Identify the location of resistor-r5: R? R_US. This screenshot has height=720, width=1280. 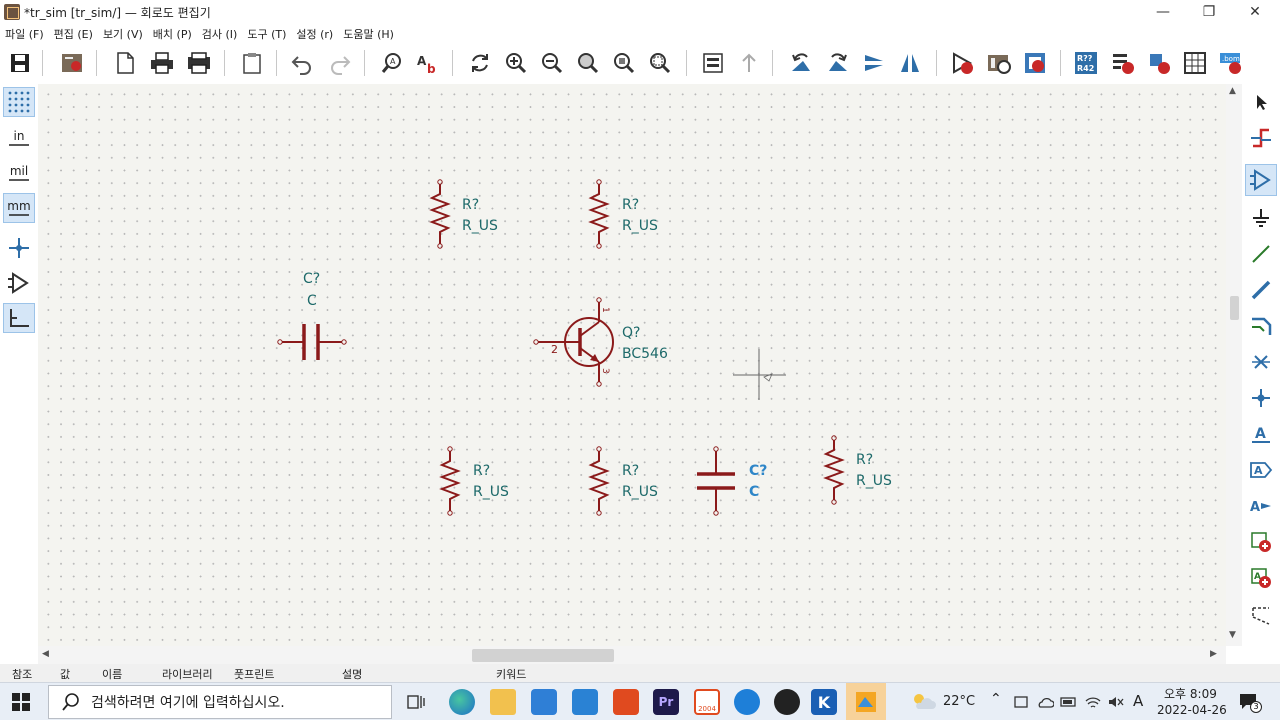
(858, 470).